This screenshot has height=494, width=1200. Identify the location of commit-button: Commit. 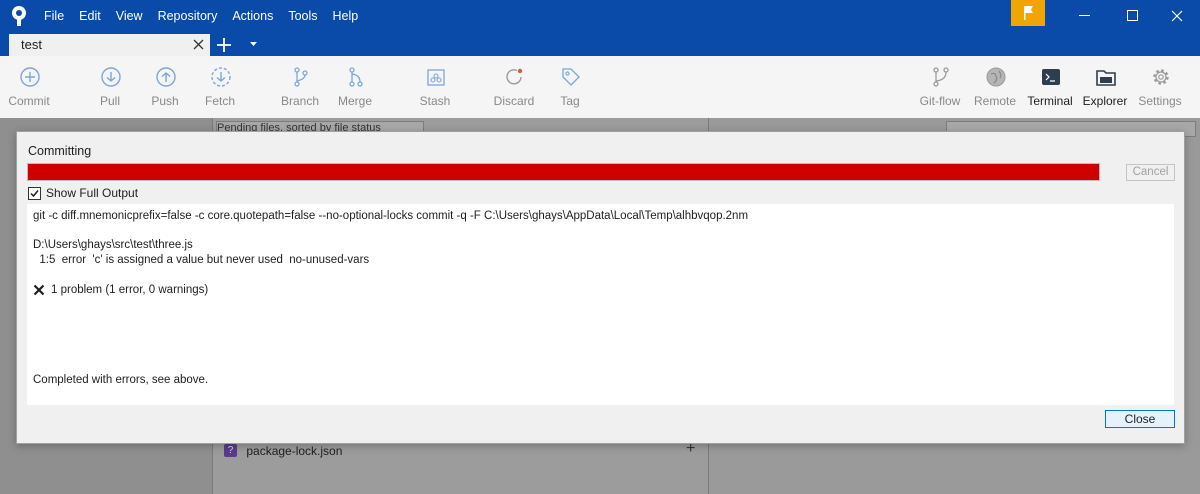
(32, 86).